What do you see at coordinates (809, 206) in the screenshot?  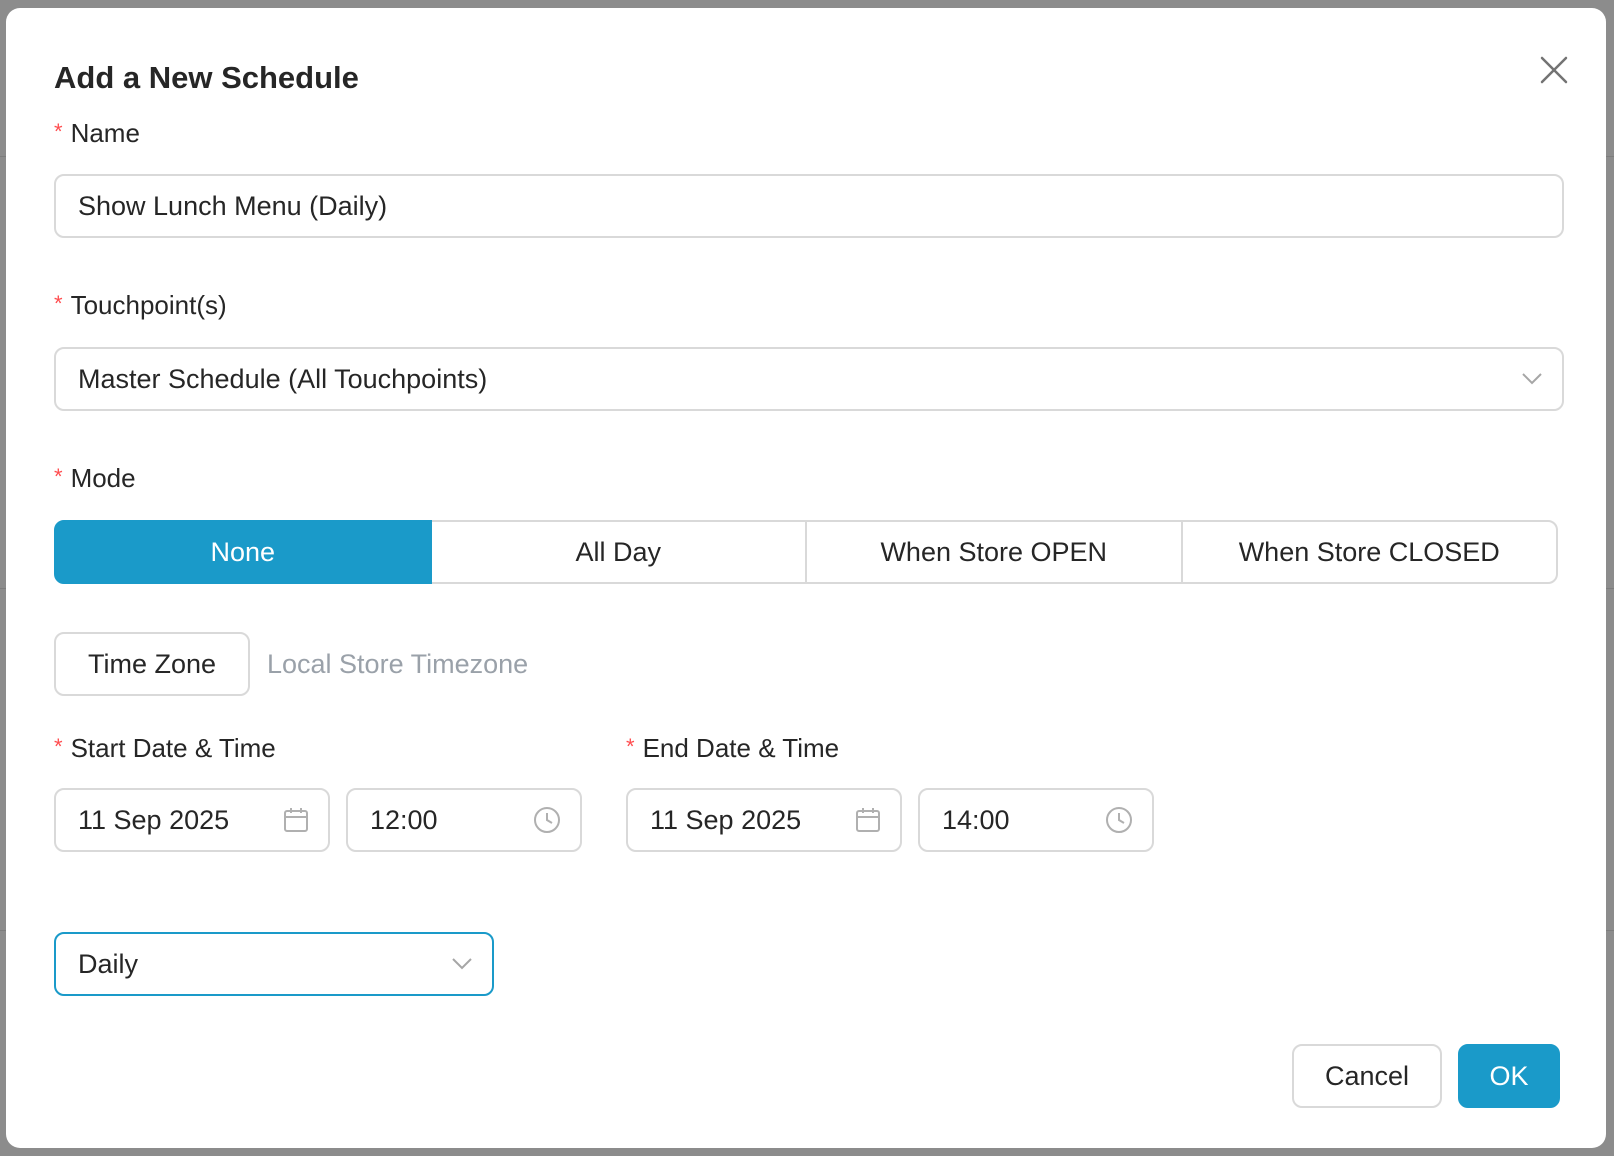 I see `name-input: Show Lunch Menu (Daily)` at bounding box center [809, 206].